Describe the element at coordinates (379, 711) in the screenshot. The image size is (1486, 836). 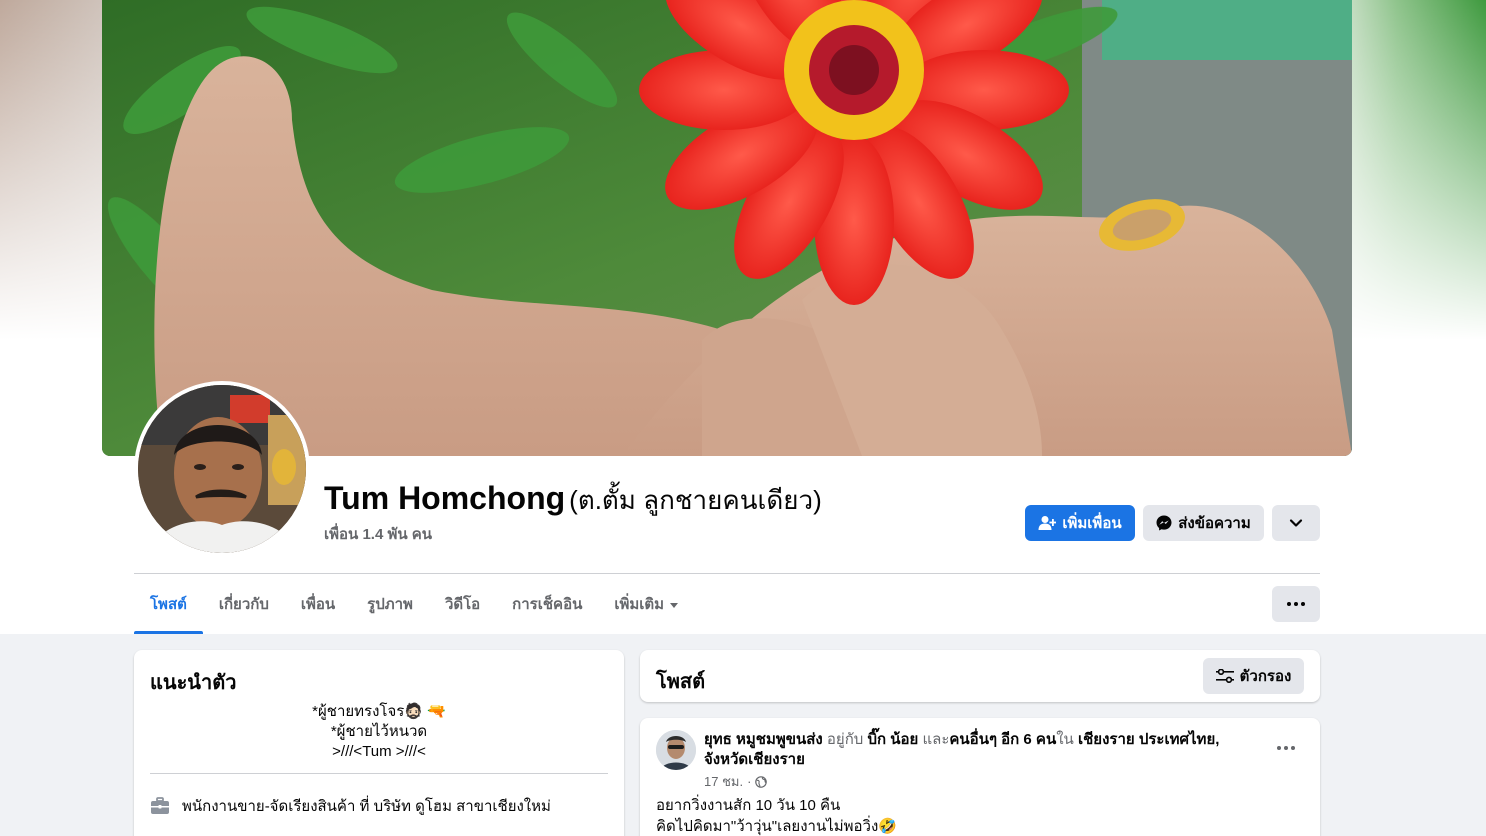
I see `bio-line: *ผู้ชายทรงโจร🧔🏻 🔫` at that location.